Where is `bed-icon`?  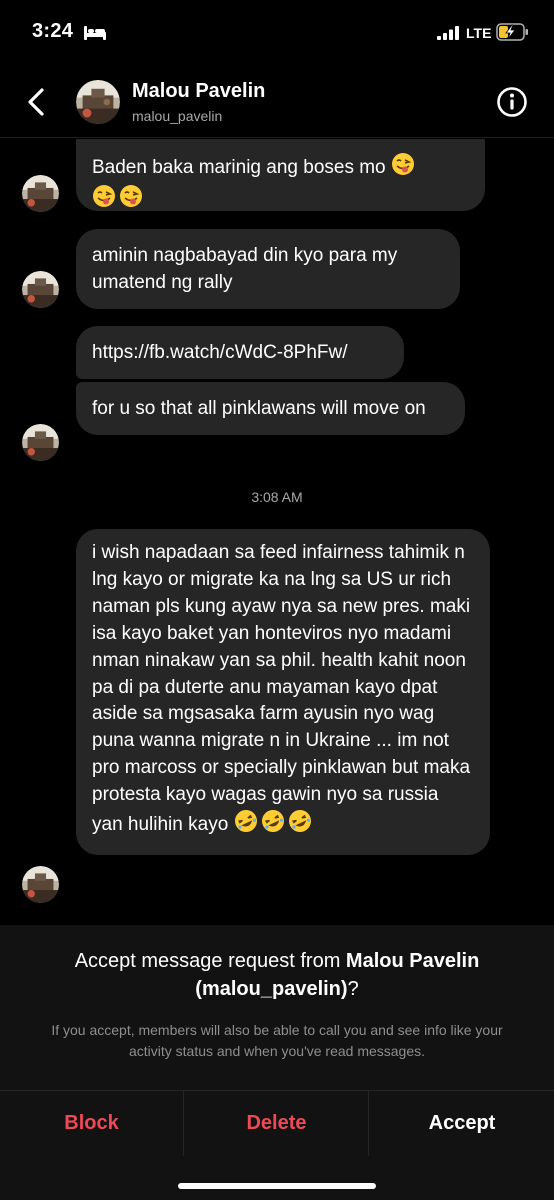 bed-icon is located at coordinates (95, 33).